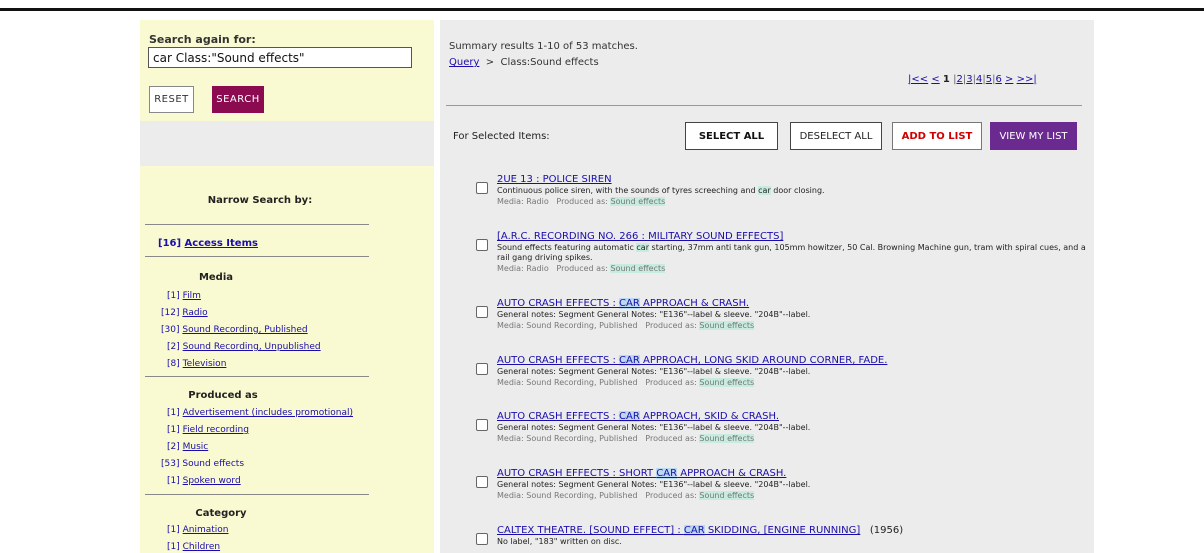 This screenshot has height=553, width=1204. Describe the element at coordinates (244, 330) in the screenshot. I see `facet-link: Sound Recording, Published` at that location.